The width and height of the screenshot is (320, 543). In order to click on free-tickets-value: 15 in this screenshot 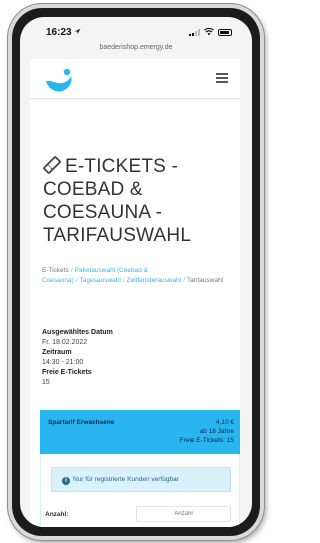, I will do `click(46, 382)`.